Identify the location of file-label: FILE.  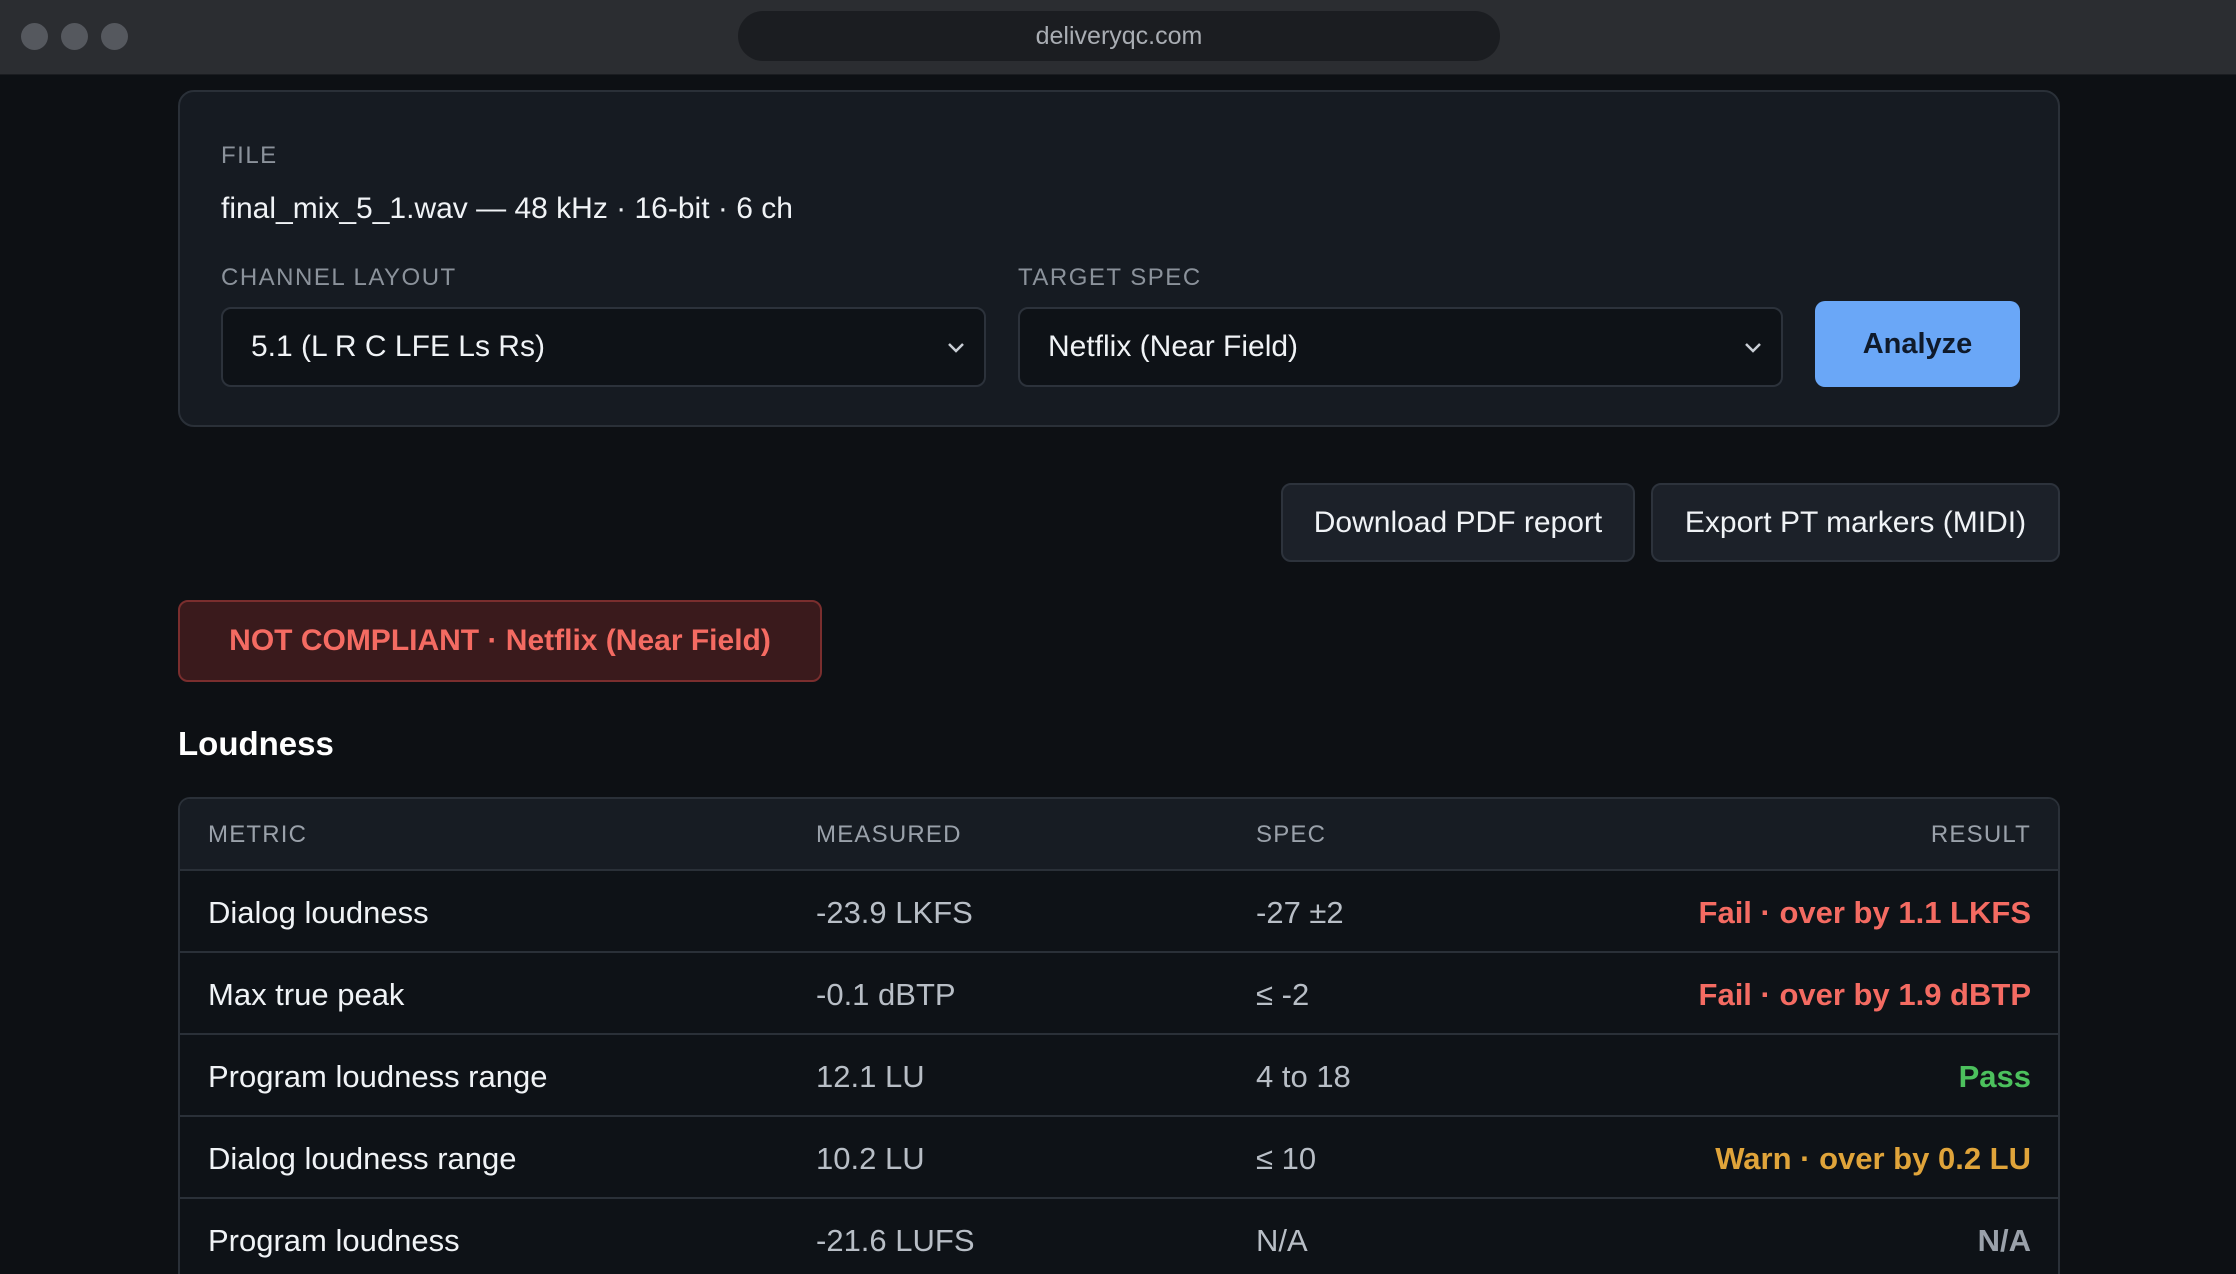
(249, 155).